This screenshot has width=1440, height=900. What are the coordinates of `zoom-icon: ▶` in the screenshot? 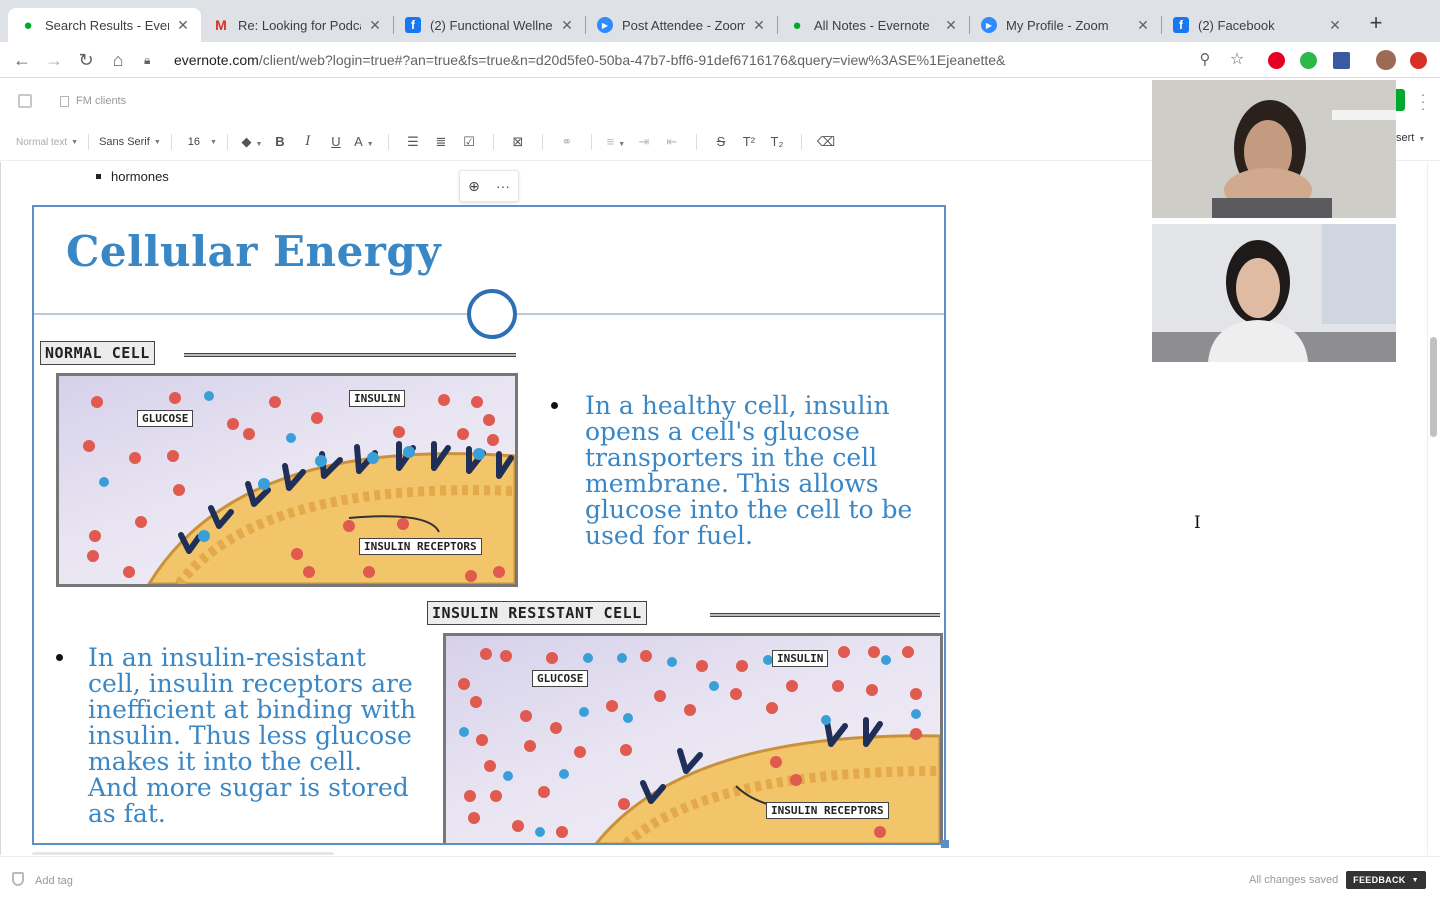 It's located at (605, 25).